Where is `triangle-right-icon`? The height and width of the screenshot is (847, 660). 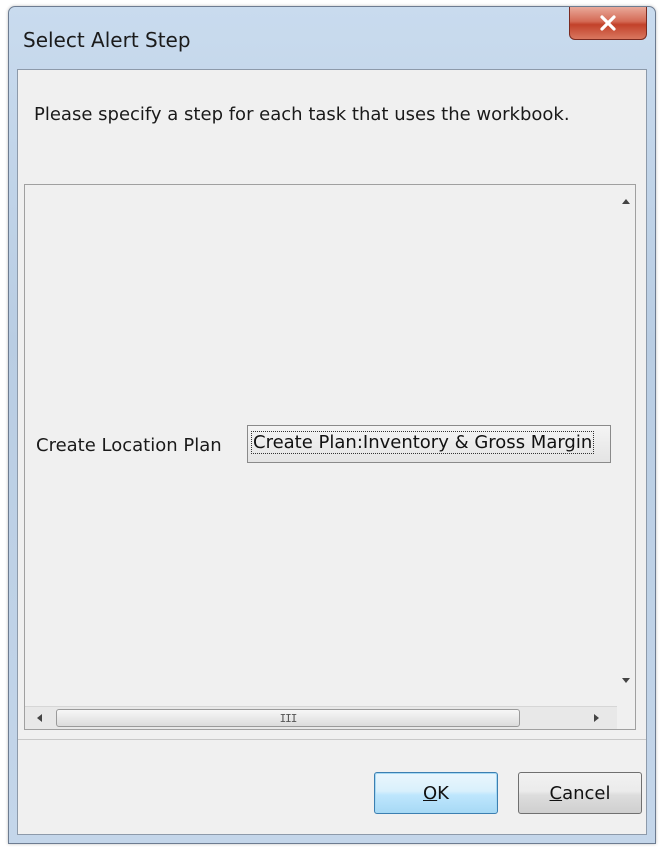
triangle-right-icon is located at coordinates (597, 718).